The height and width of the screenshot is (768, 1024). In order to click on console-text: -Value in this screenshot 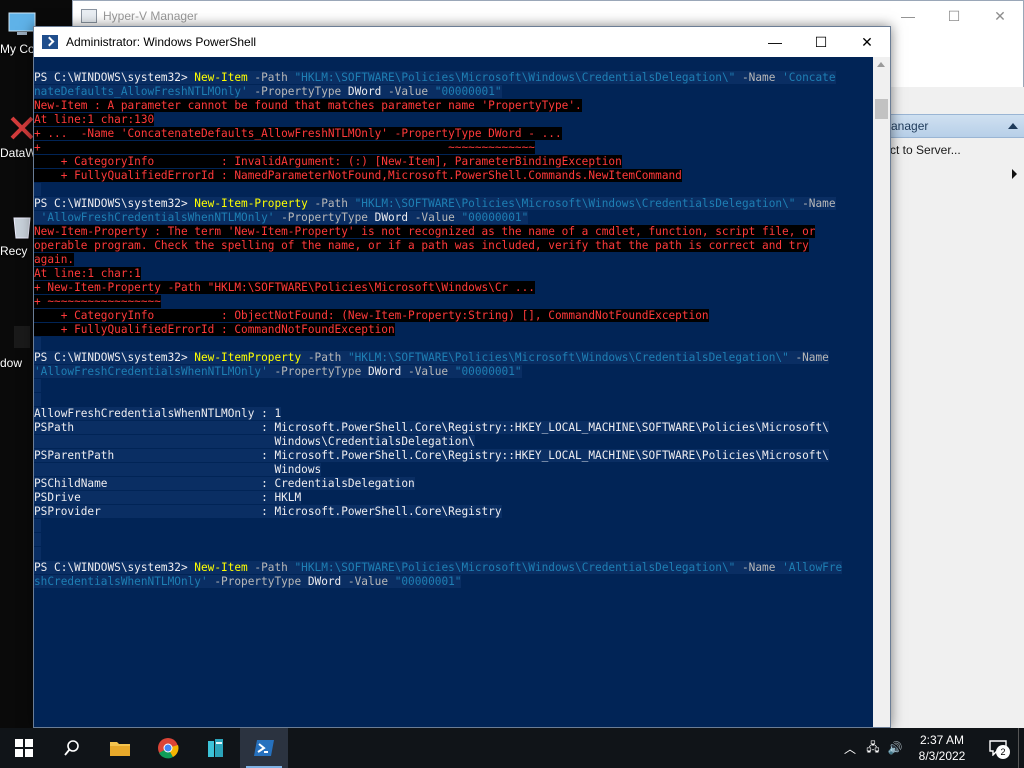, I will do `click(408, 91)`.